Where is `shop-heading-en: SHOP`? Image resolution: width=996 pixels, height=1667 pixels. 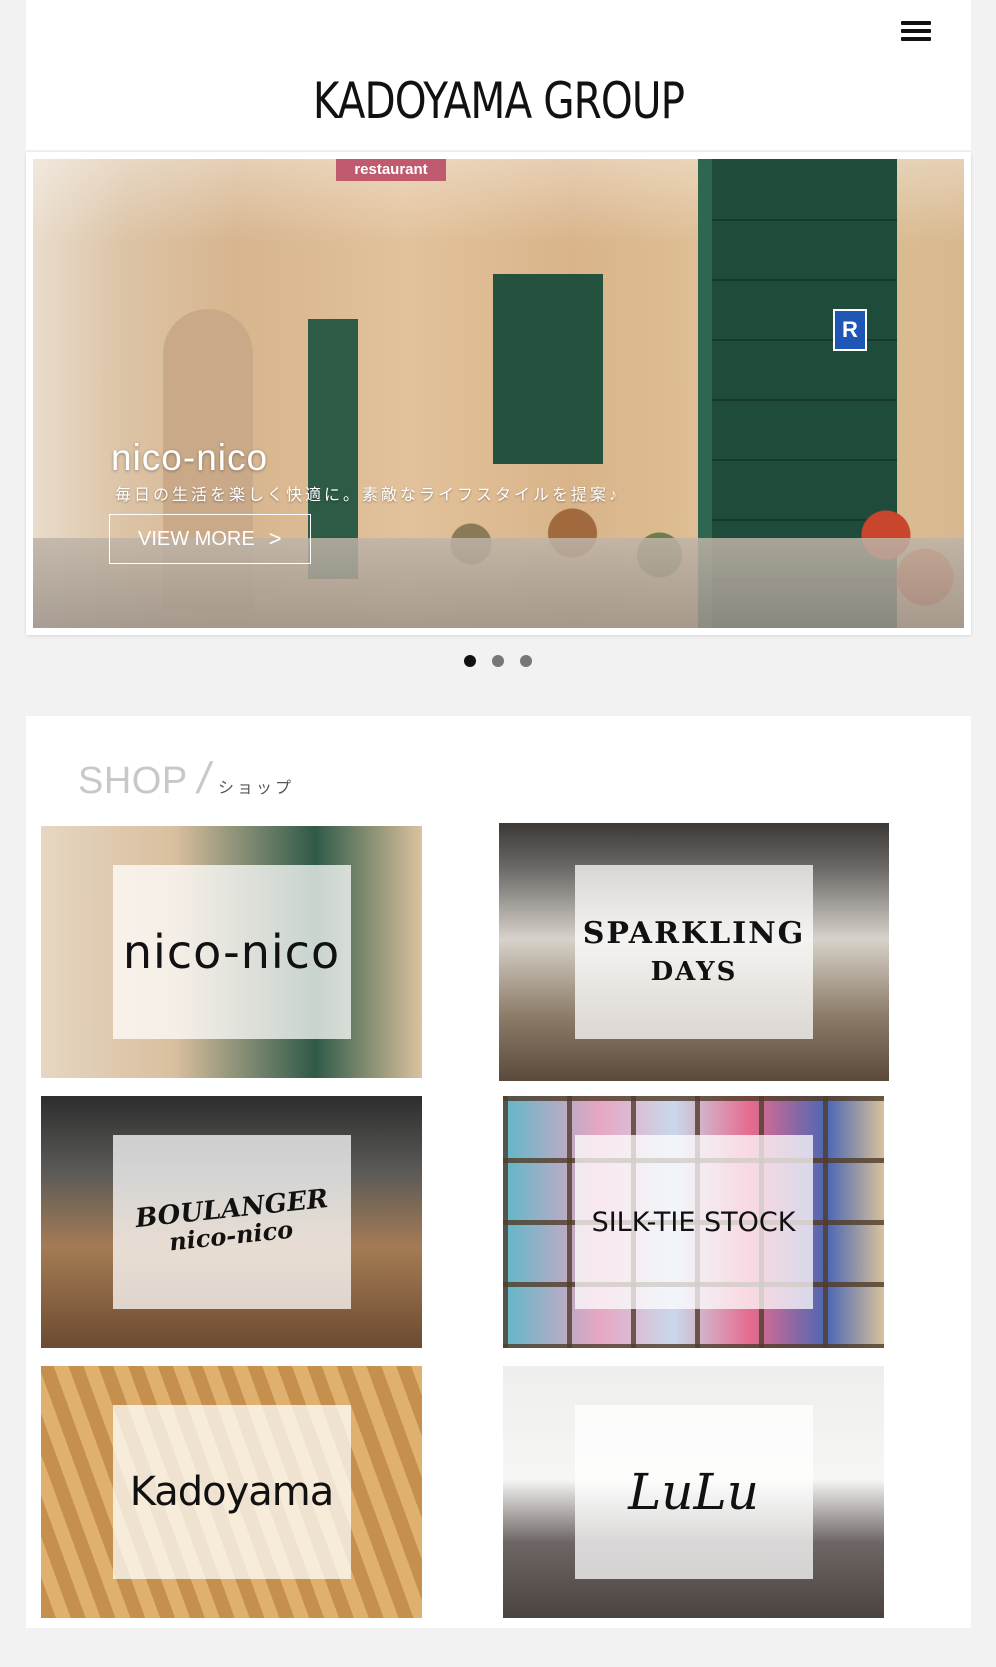
shop-heading-en: SHOP is located at coordinates (133, 781).